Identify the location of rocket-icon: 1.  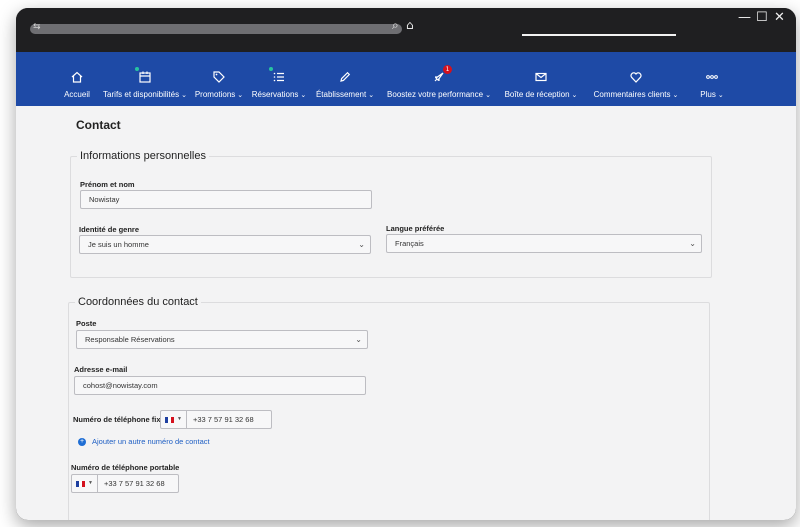
(442, 74).